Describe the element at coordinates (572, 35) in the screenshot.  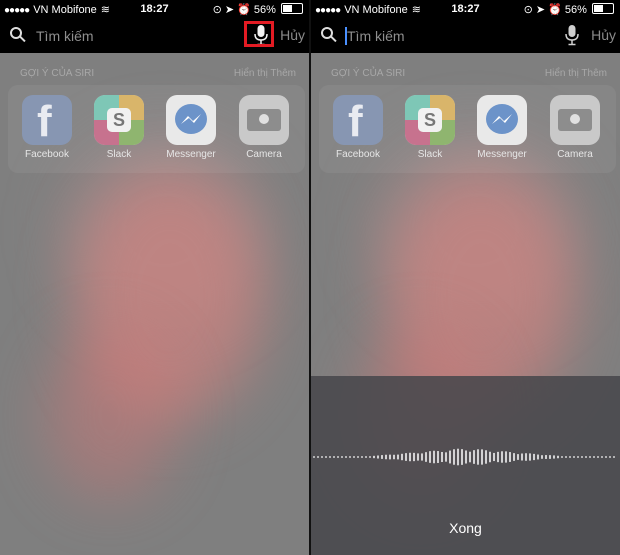
I see `microphone-icon` at that location.